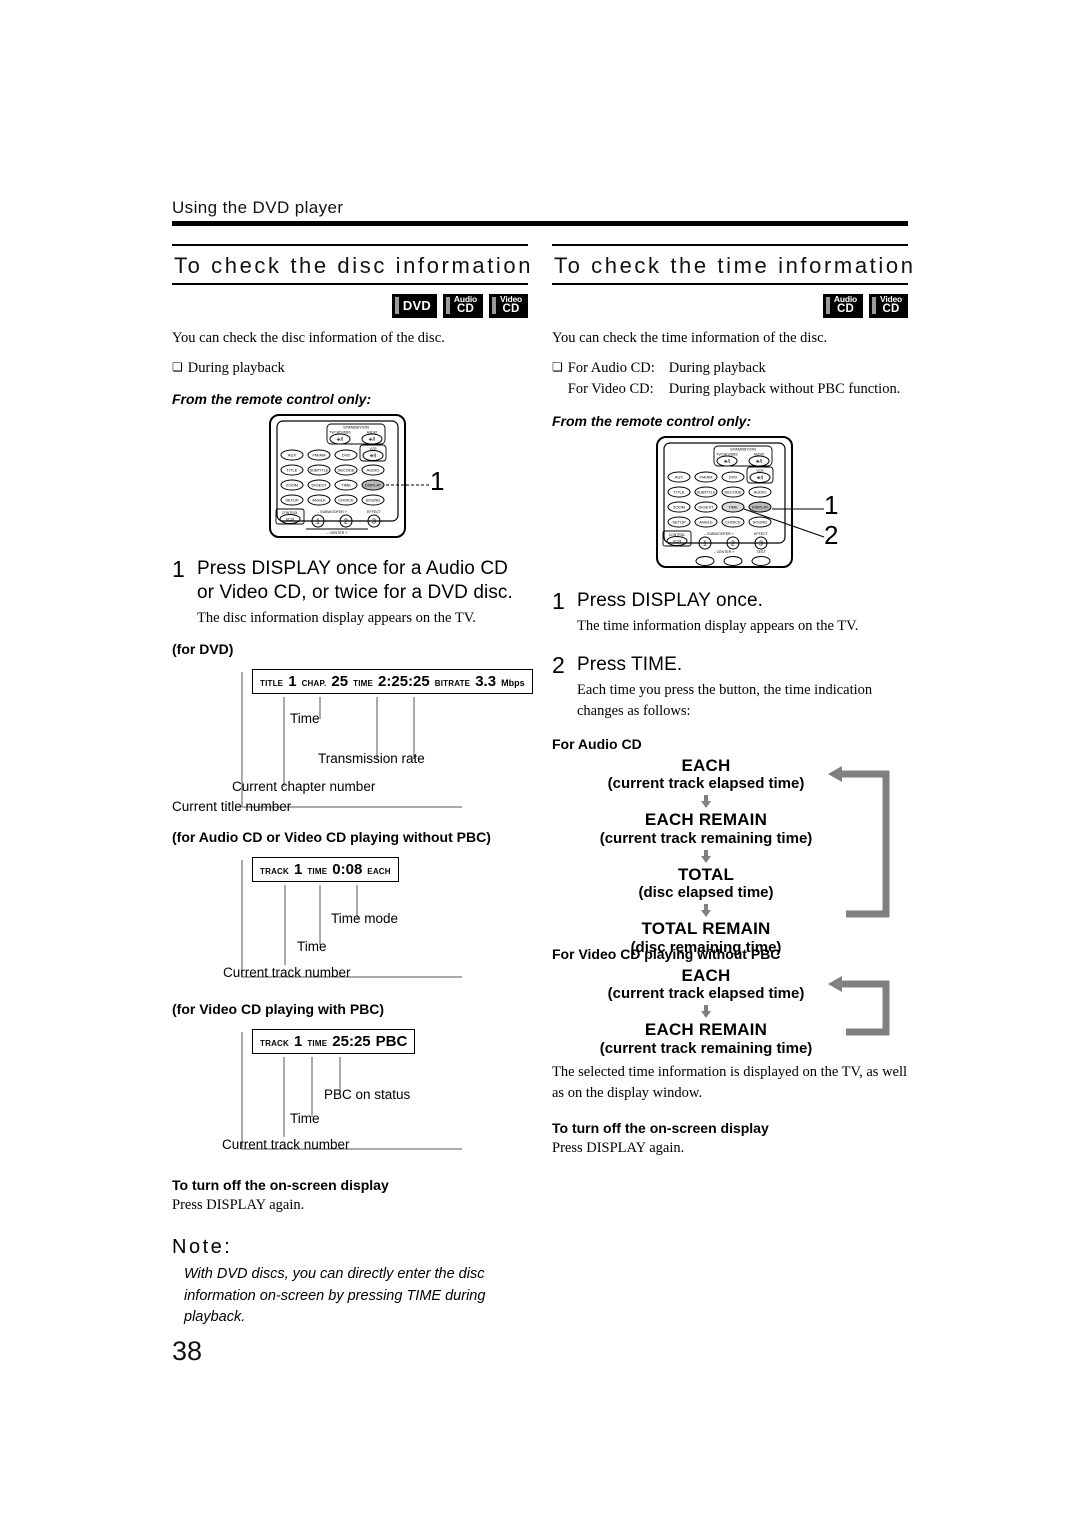 This screenshot has height=1528, width=1080. I want to click on callout-number-2: 2, so click(831, 535).